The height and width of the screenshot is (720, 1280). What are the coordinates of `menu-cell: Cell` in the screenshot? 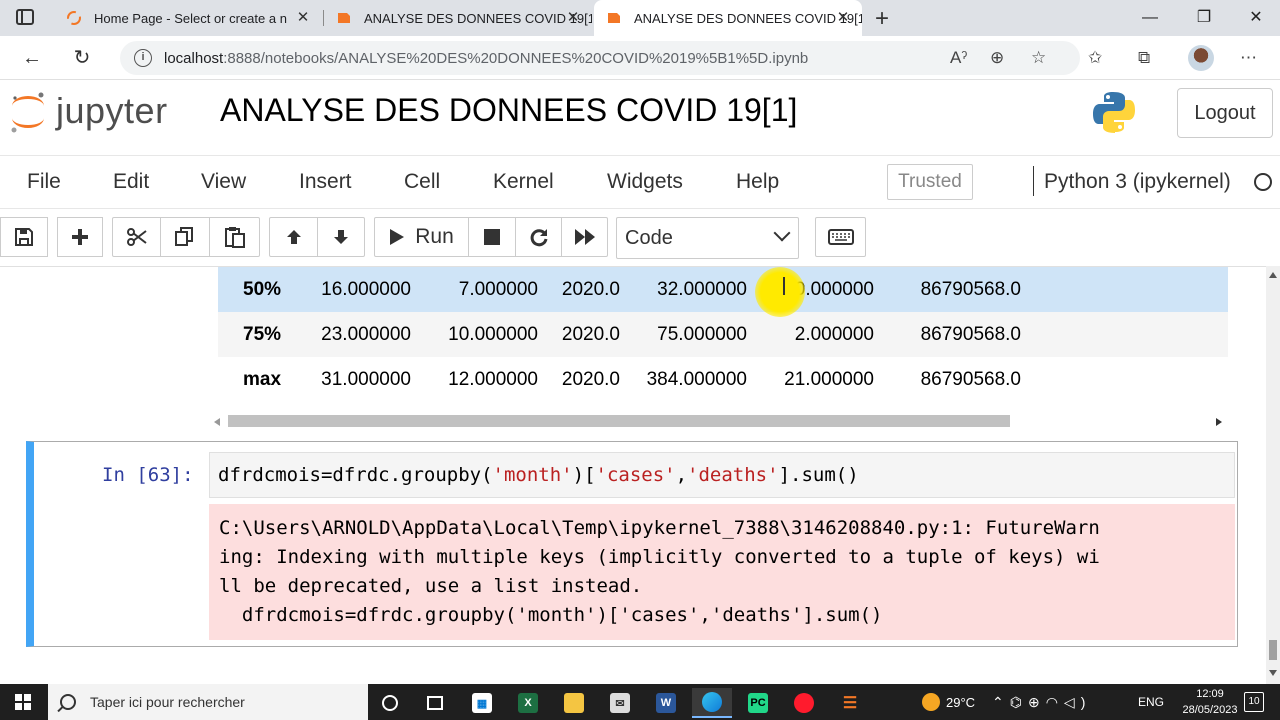 It's located at (422, 182).